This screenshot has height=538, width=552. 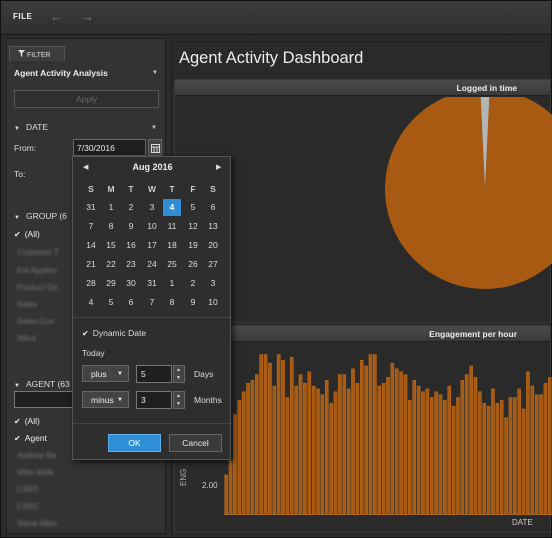 I want to click on pie-slice, so click(x=468, y=193).